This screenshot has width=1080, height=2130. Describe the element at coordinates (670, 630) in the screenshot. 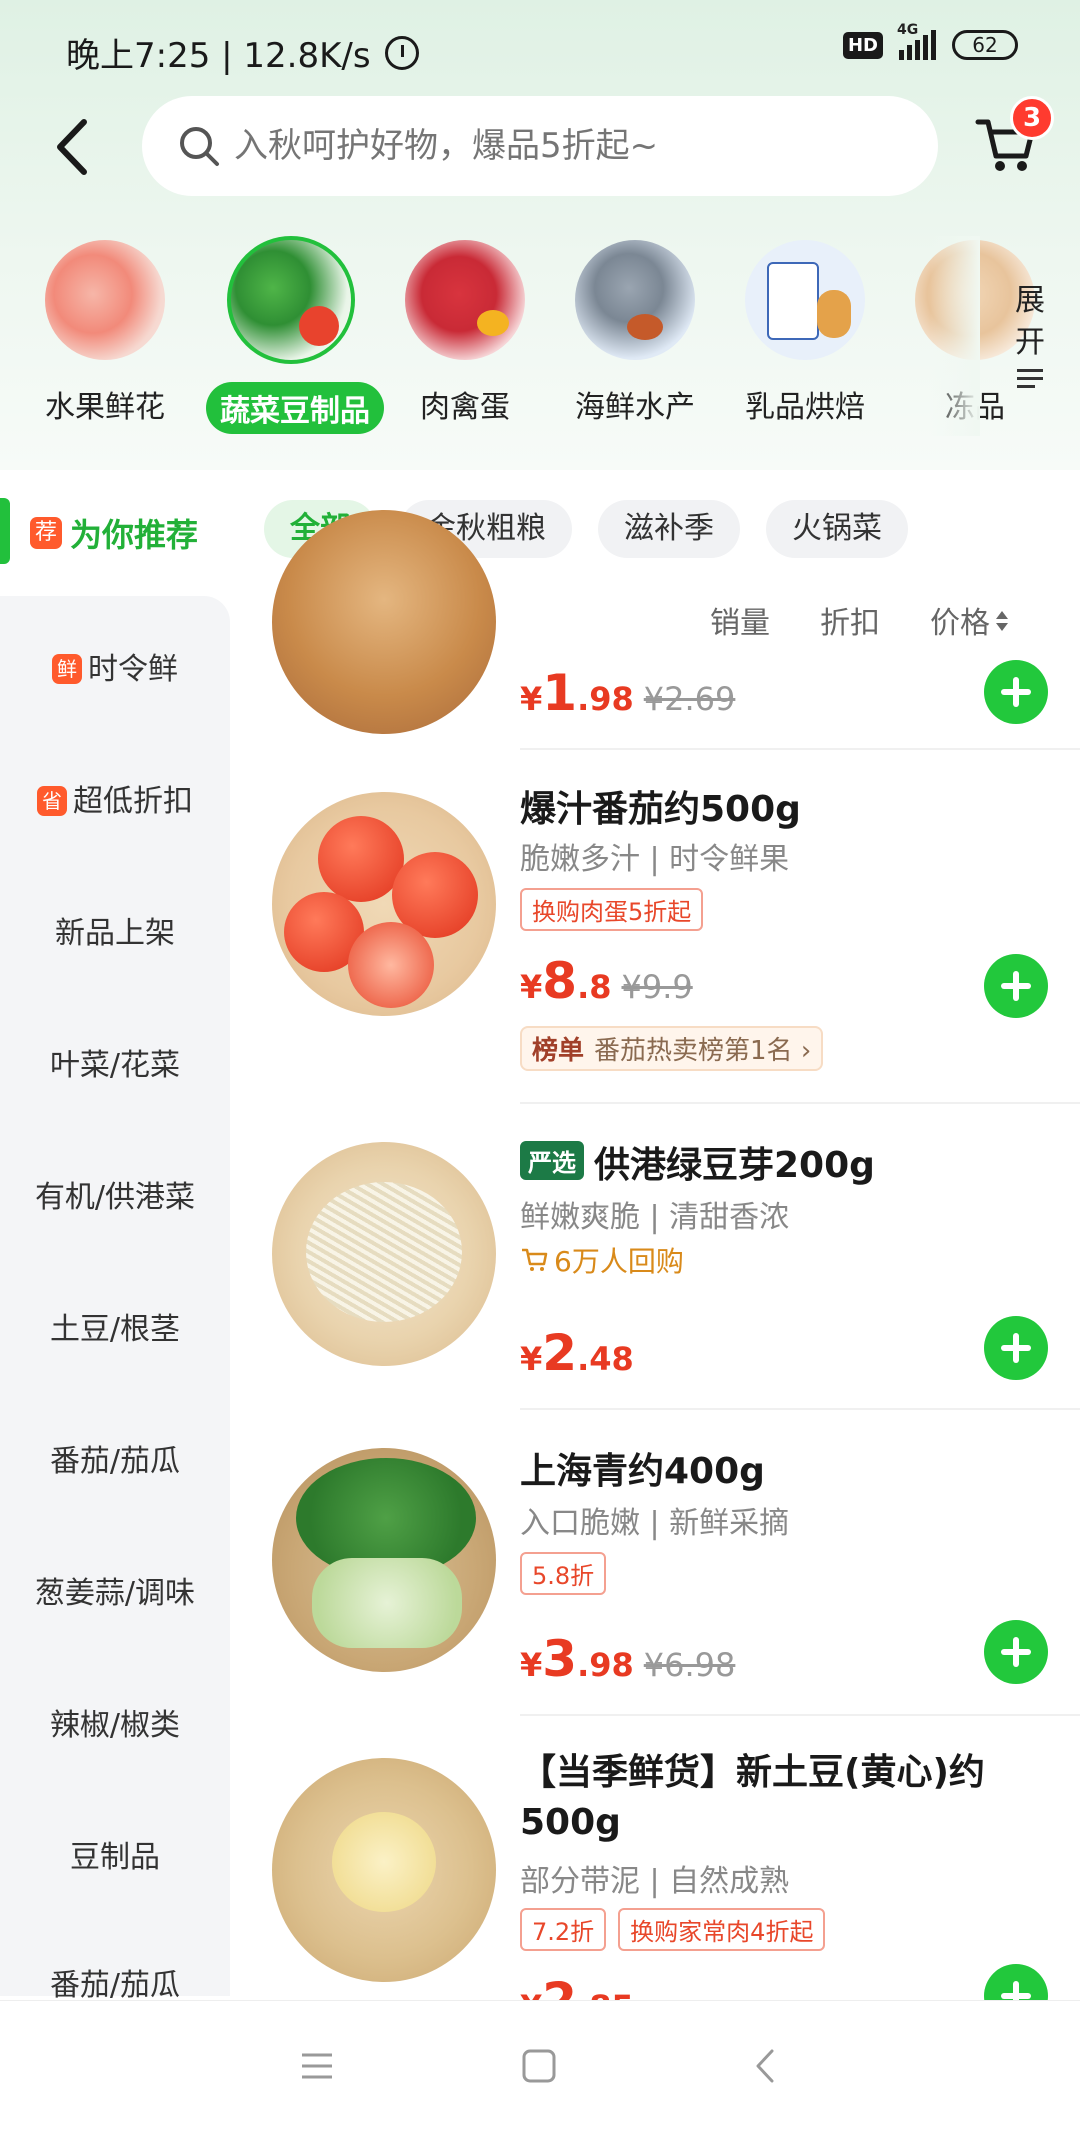

I see `product-card: ¥1.98 ¥2.69` at that location.